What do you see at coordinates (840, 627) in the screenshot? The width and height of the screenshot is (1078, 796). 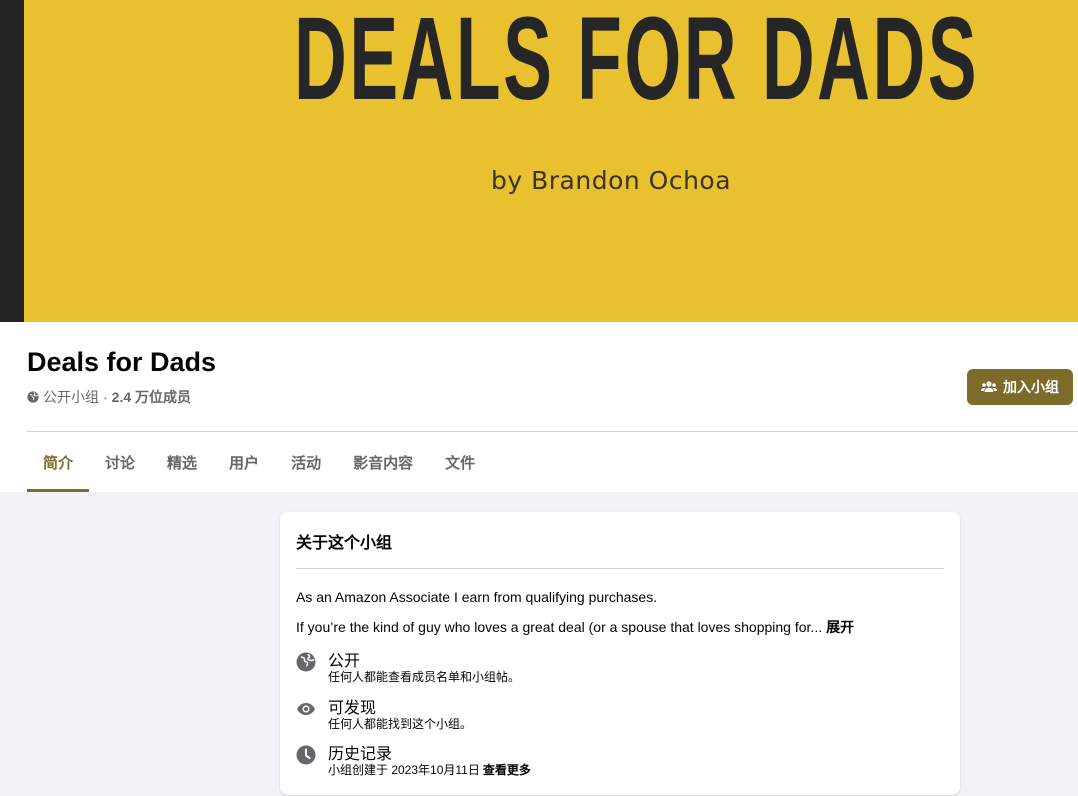 I see `expand-link: 展开` at bounding box center [840, 627].